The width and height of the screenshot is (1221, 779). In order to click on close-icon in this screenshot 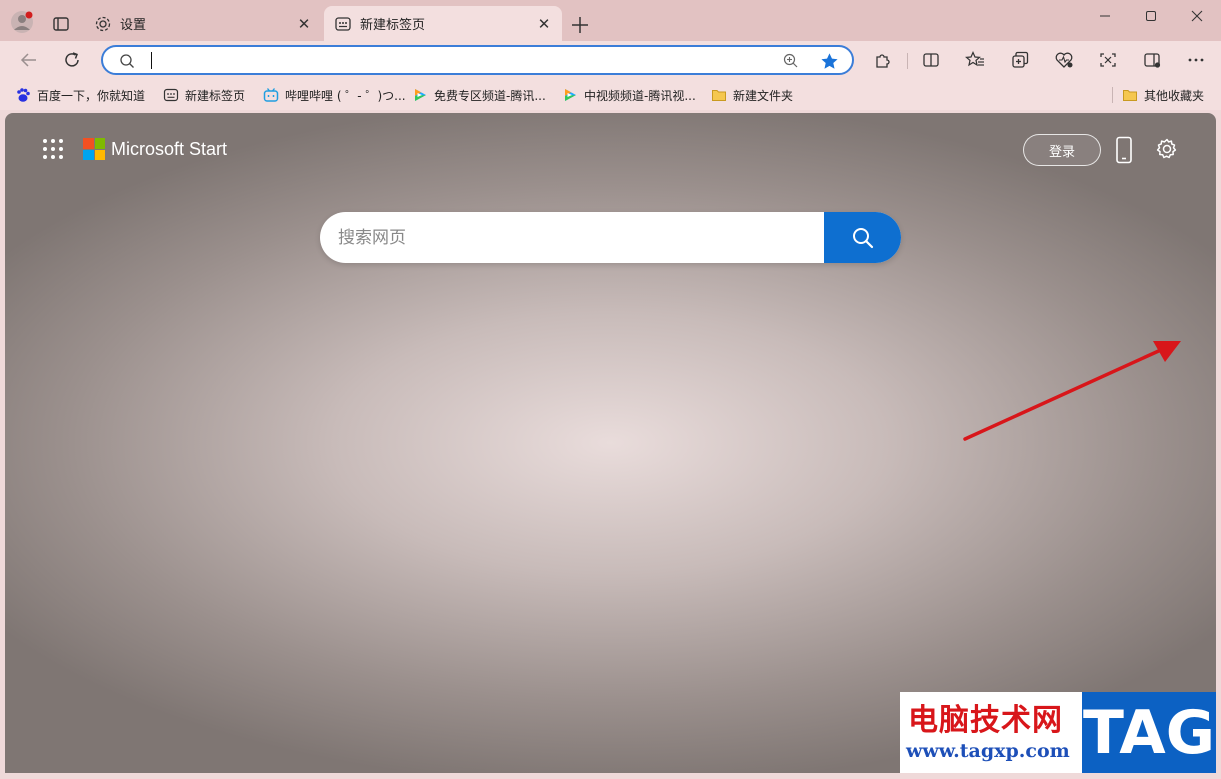, I will do `click(1197, 16)`.